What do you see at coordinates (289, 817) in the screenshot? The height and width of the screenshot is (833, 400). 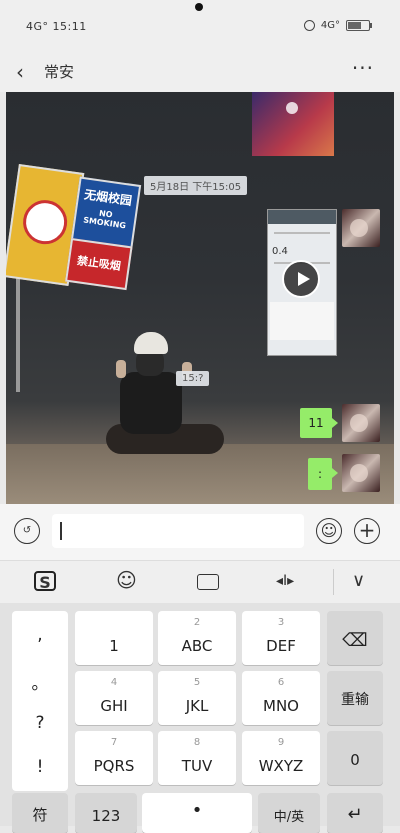 I see `key-label: 中/英` at bounding box center [289, 817].